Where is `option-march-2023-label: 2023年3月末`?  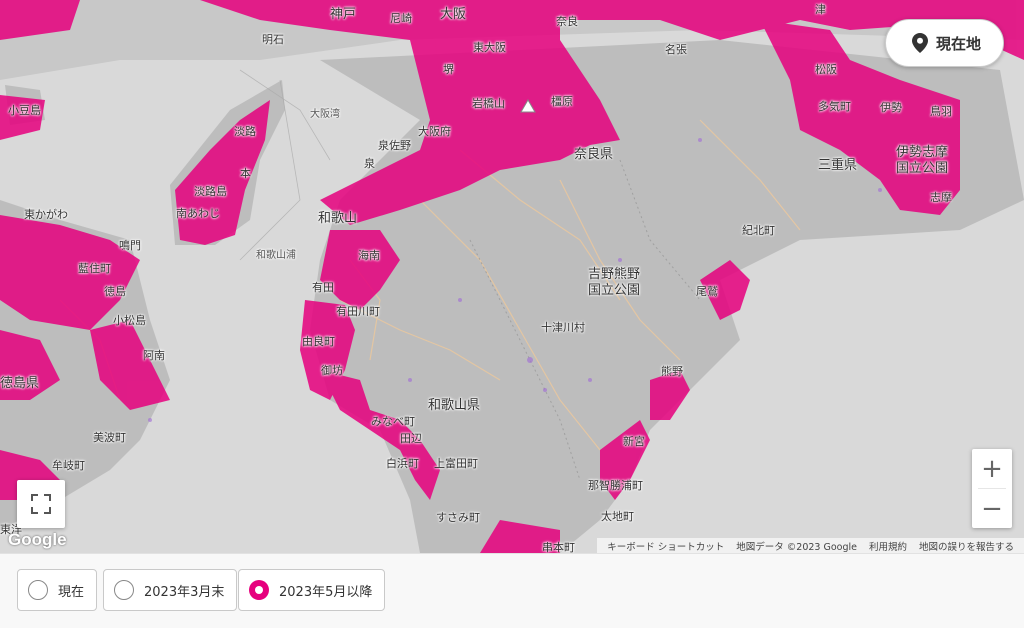 option-march-2023-label: 2023年3月末 is located at coordinates (184, 592).